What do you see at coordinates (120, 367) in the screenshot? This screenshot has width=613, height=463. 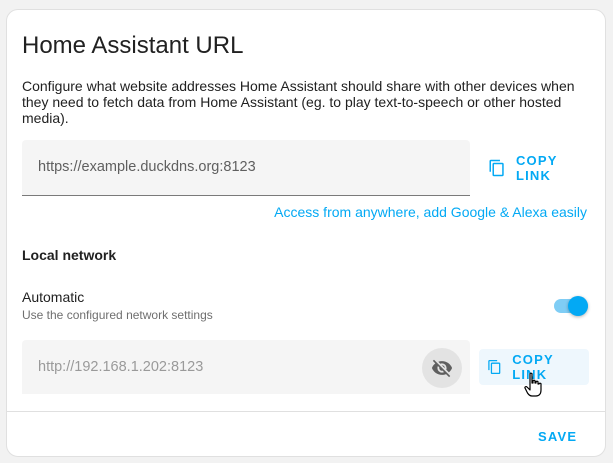 I see `internal-url-value: http://192.168.1.202:8123` at bounding box center [120, 367].